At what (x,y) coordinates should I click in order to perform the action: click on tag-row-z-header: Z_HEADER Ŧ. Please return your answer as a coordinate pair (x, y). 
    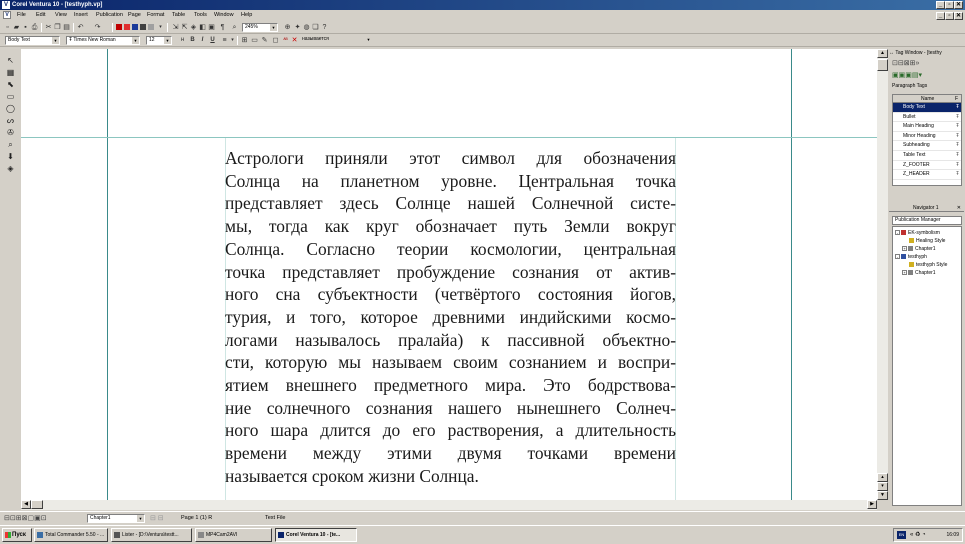
    Looking at the image, I should click on (927, 175).